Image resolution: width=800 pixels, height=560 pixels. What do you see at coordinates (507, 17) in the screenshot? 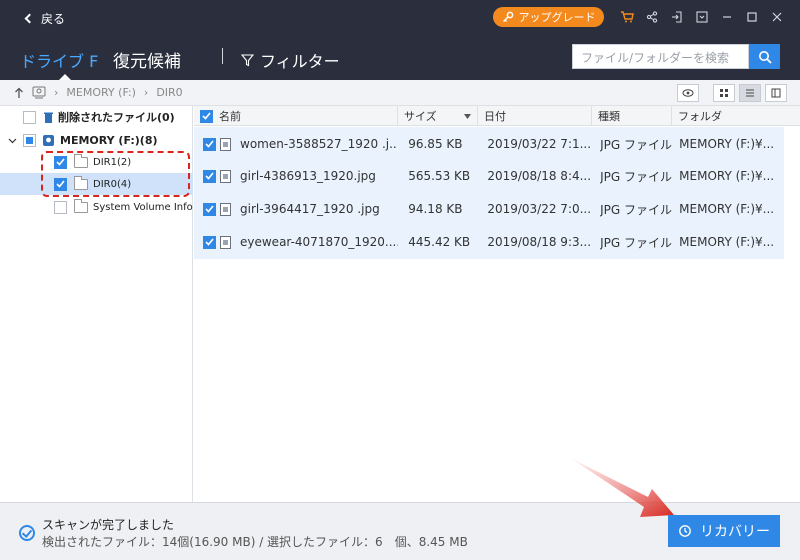
I see `key-icon` at bounding box center [507, 17].